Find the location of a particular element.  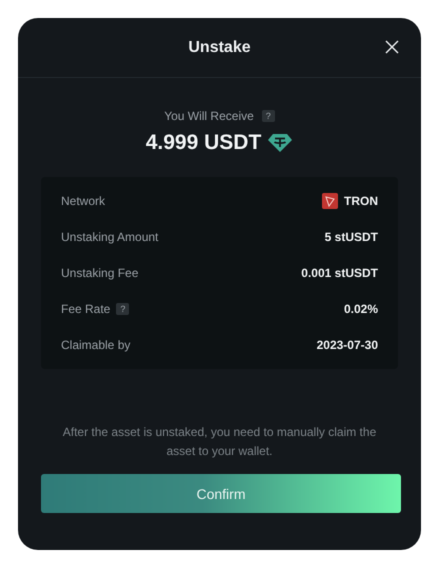

network-logo-icon is located at coordinates (330, 201).